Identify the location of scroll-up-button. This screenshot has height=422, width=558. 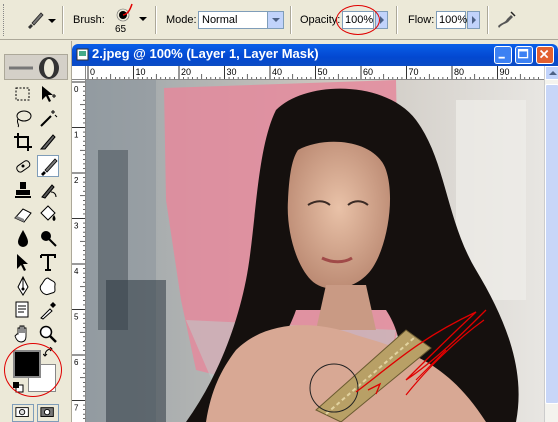
(551, 73).